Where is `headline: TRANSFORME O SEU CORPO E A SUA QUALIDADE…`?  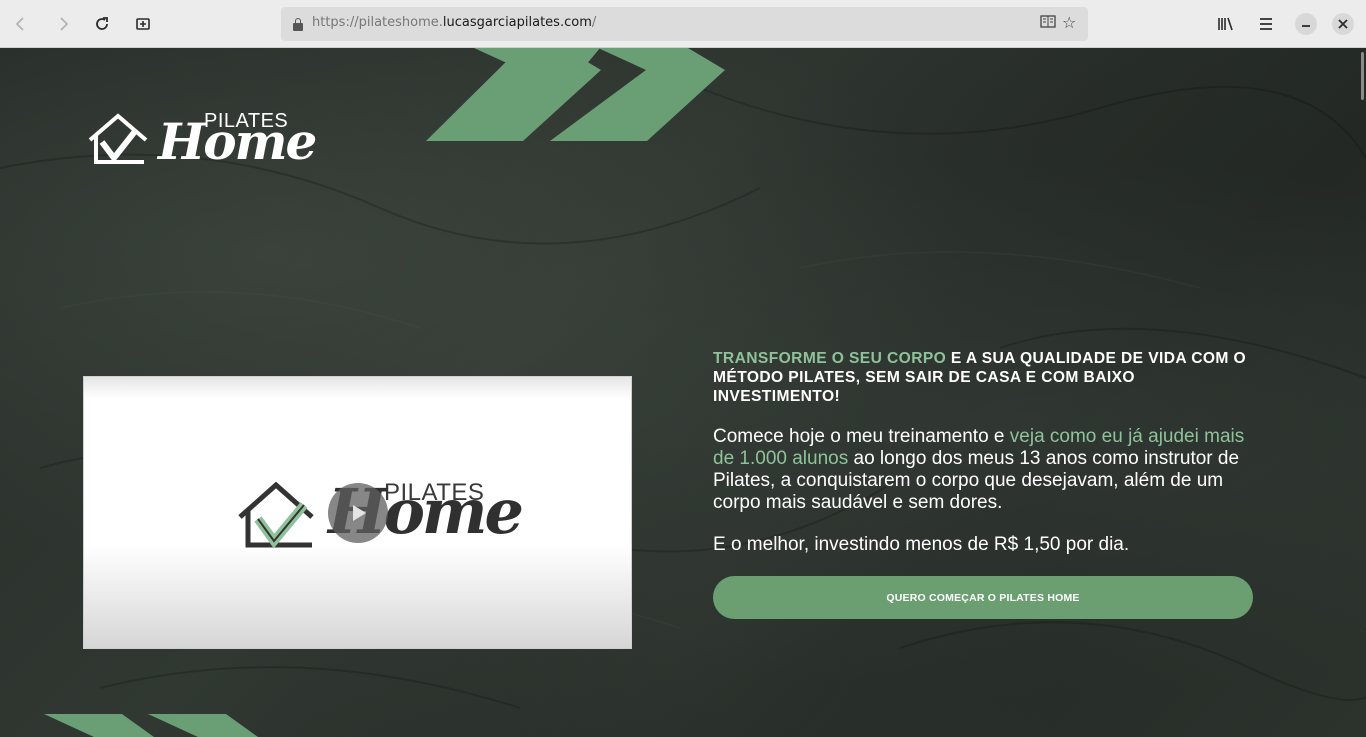
headline: TRANSFORME O SEU CORPO E A SUA QUALIDADE… is located at coordinates (983, 377).